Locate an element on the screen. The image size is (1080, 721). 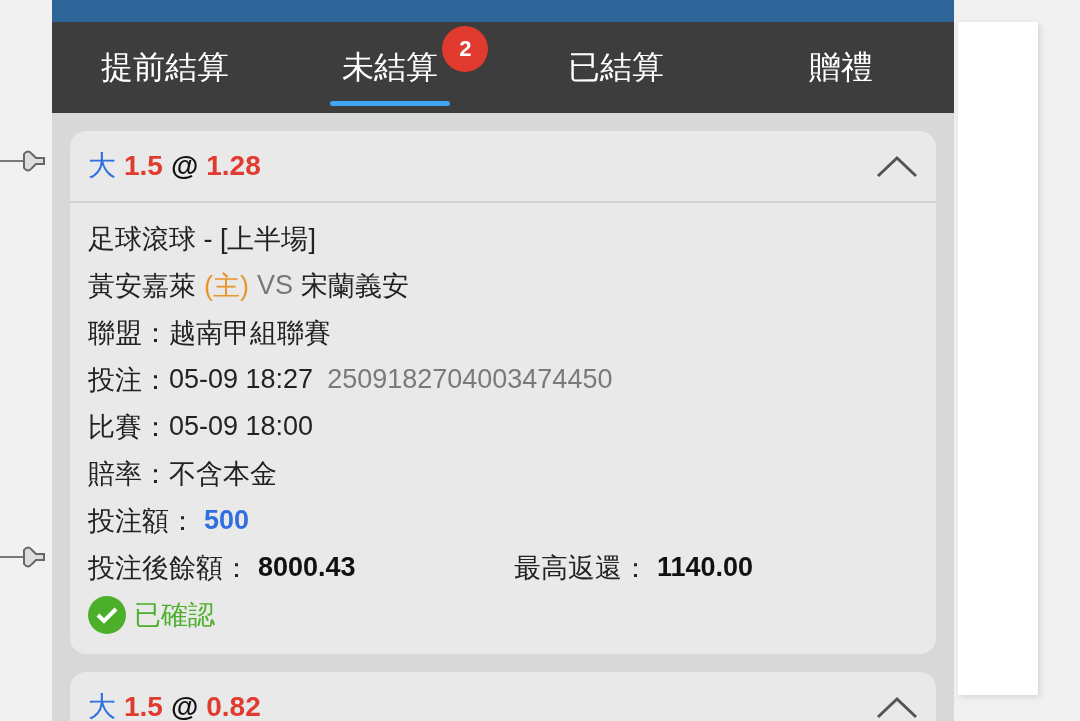
status-label: 已確認 is located at coordinates (174, 615).